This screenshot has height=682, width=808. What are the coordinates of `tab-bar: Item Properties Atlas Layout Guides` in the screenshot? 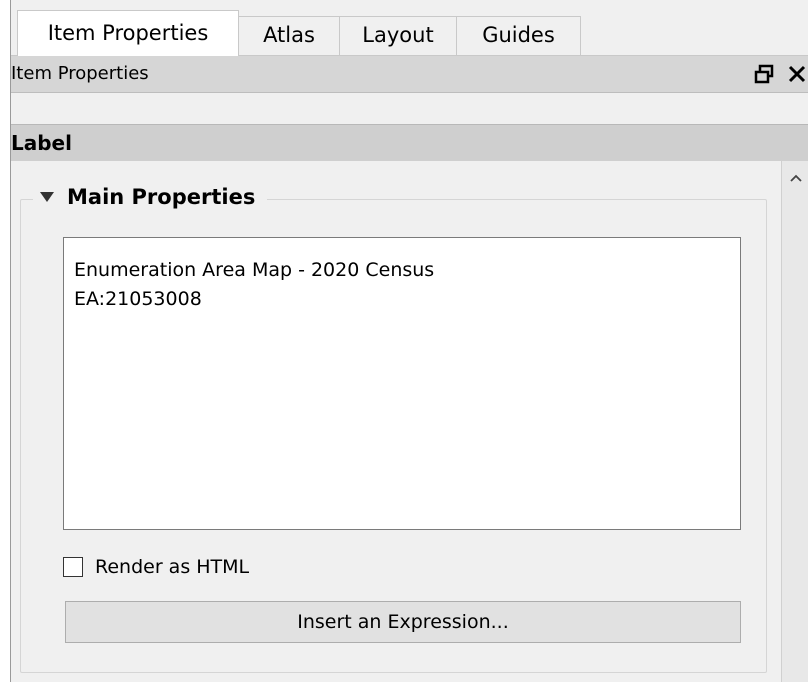 It's located at (409, 28).